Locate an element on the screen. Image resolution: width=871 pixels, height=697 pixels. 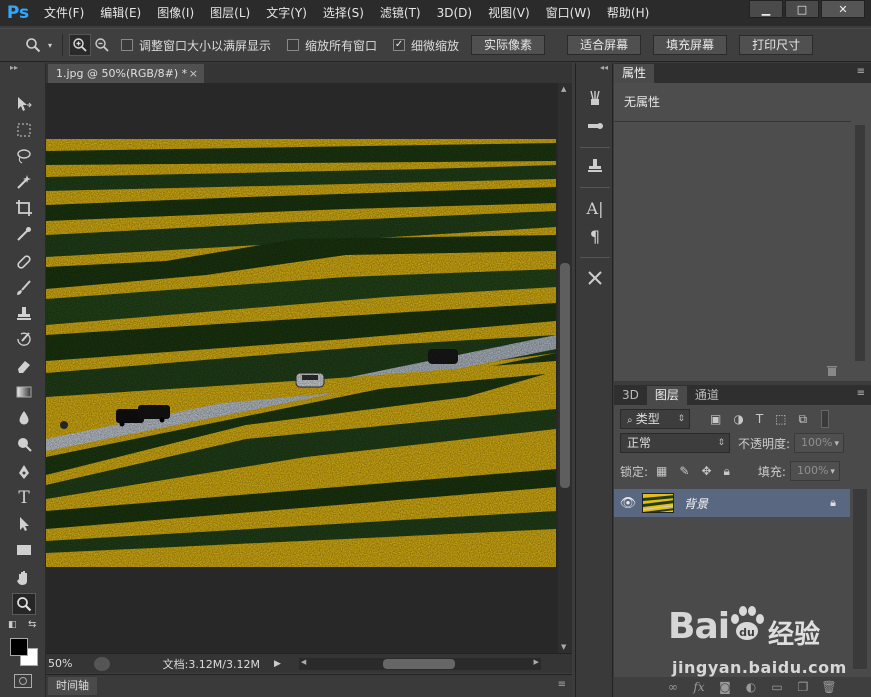
collapse-arrows-icon: ◂◂ is located at coordinates (604, 67).